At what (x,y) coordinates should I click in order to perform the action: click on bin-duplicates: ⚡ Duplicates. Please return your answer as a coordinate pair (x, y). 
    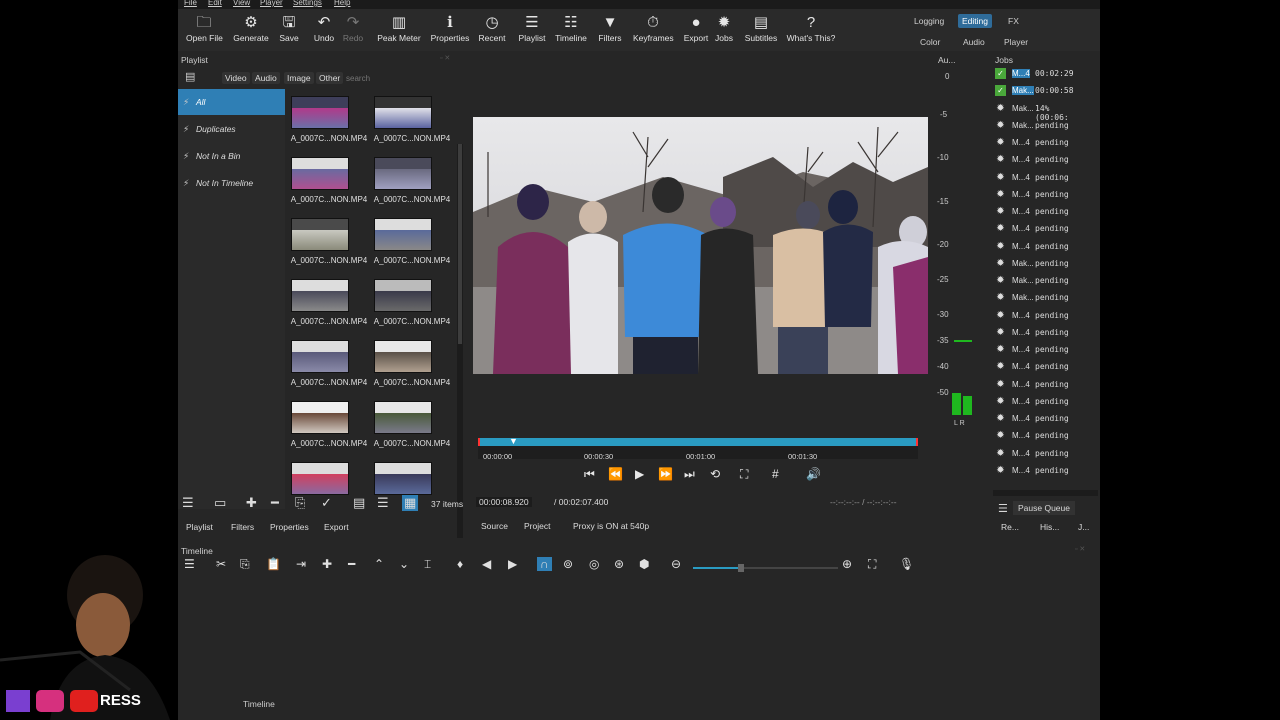
    Looking at the image, I should click on (231, 129).